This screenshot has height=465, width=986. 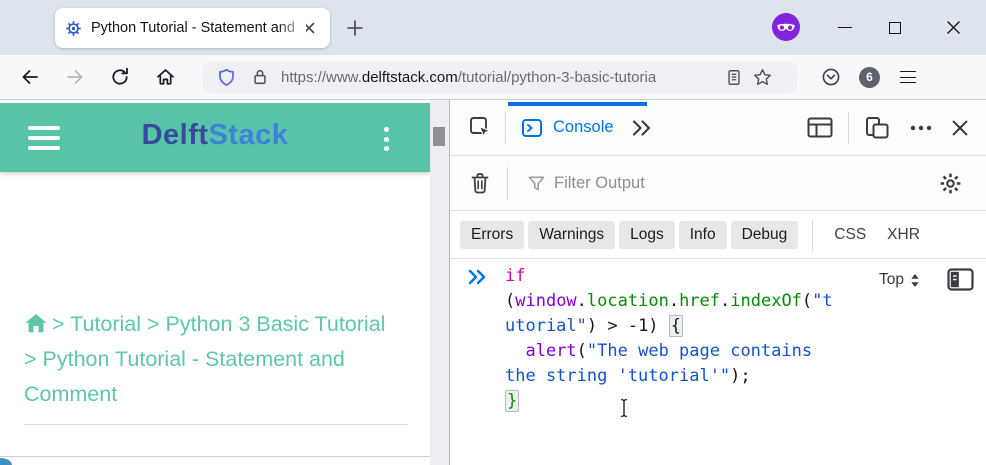 I want to click on filter-buttons-group: Errors Warnings Logs Info Debug, so click(x=629, y=234).